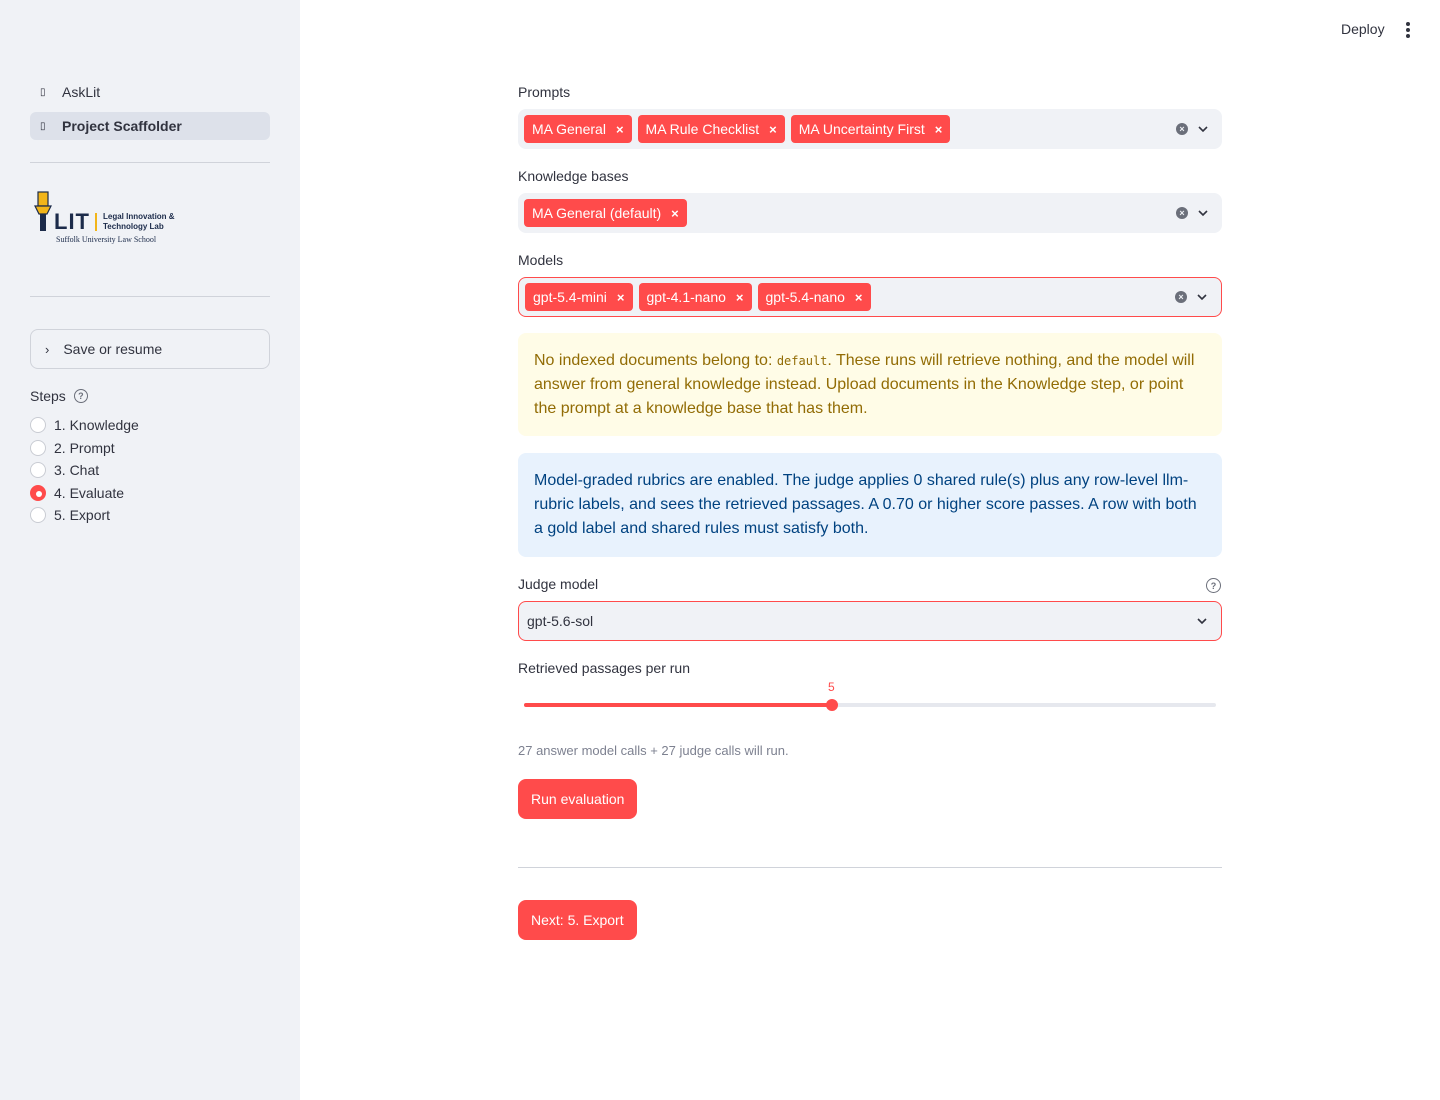 This screenshot has height=1100, width=1440. I want to click on expander-label: Save or resume, so click(113, 349).